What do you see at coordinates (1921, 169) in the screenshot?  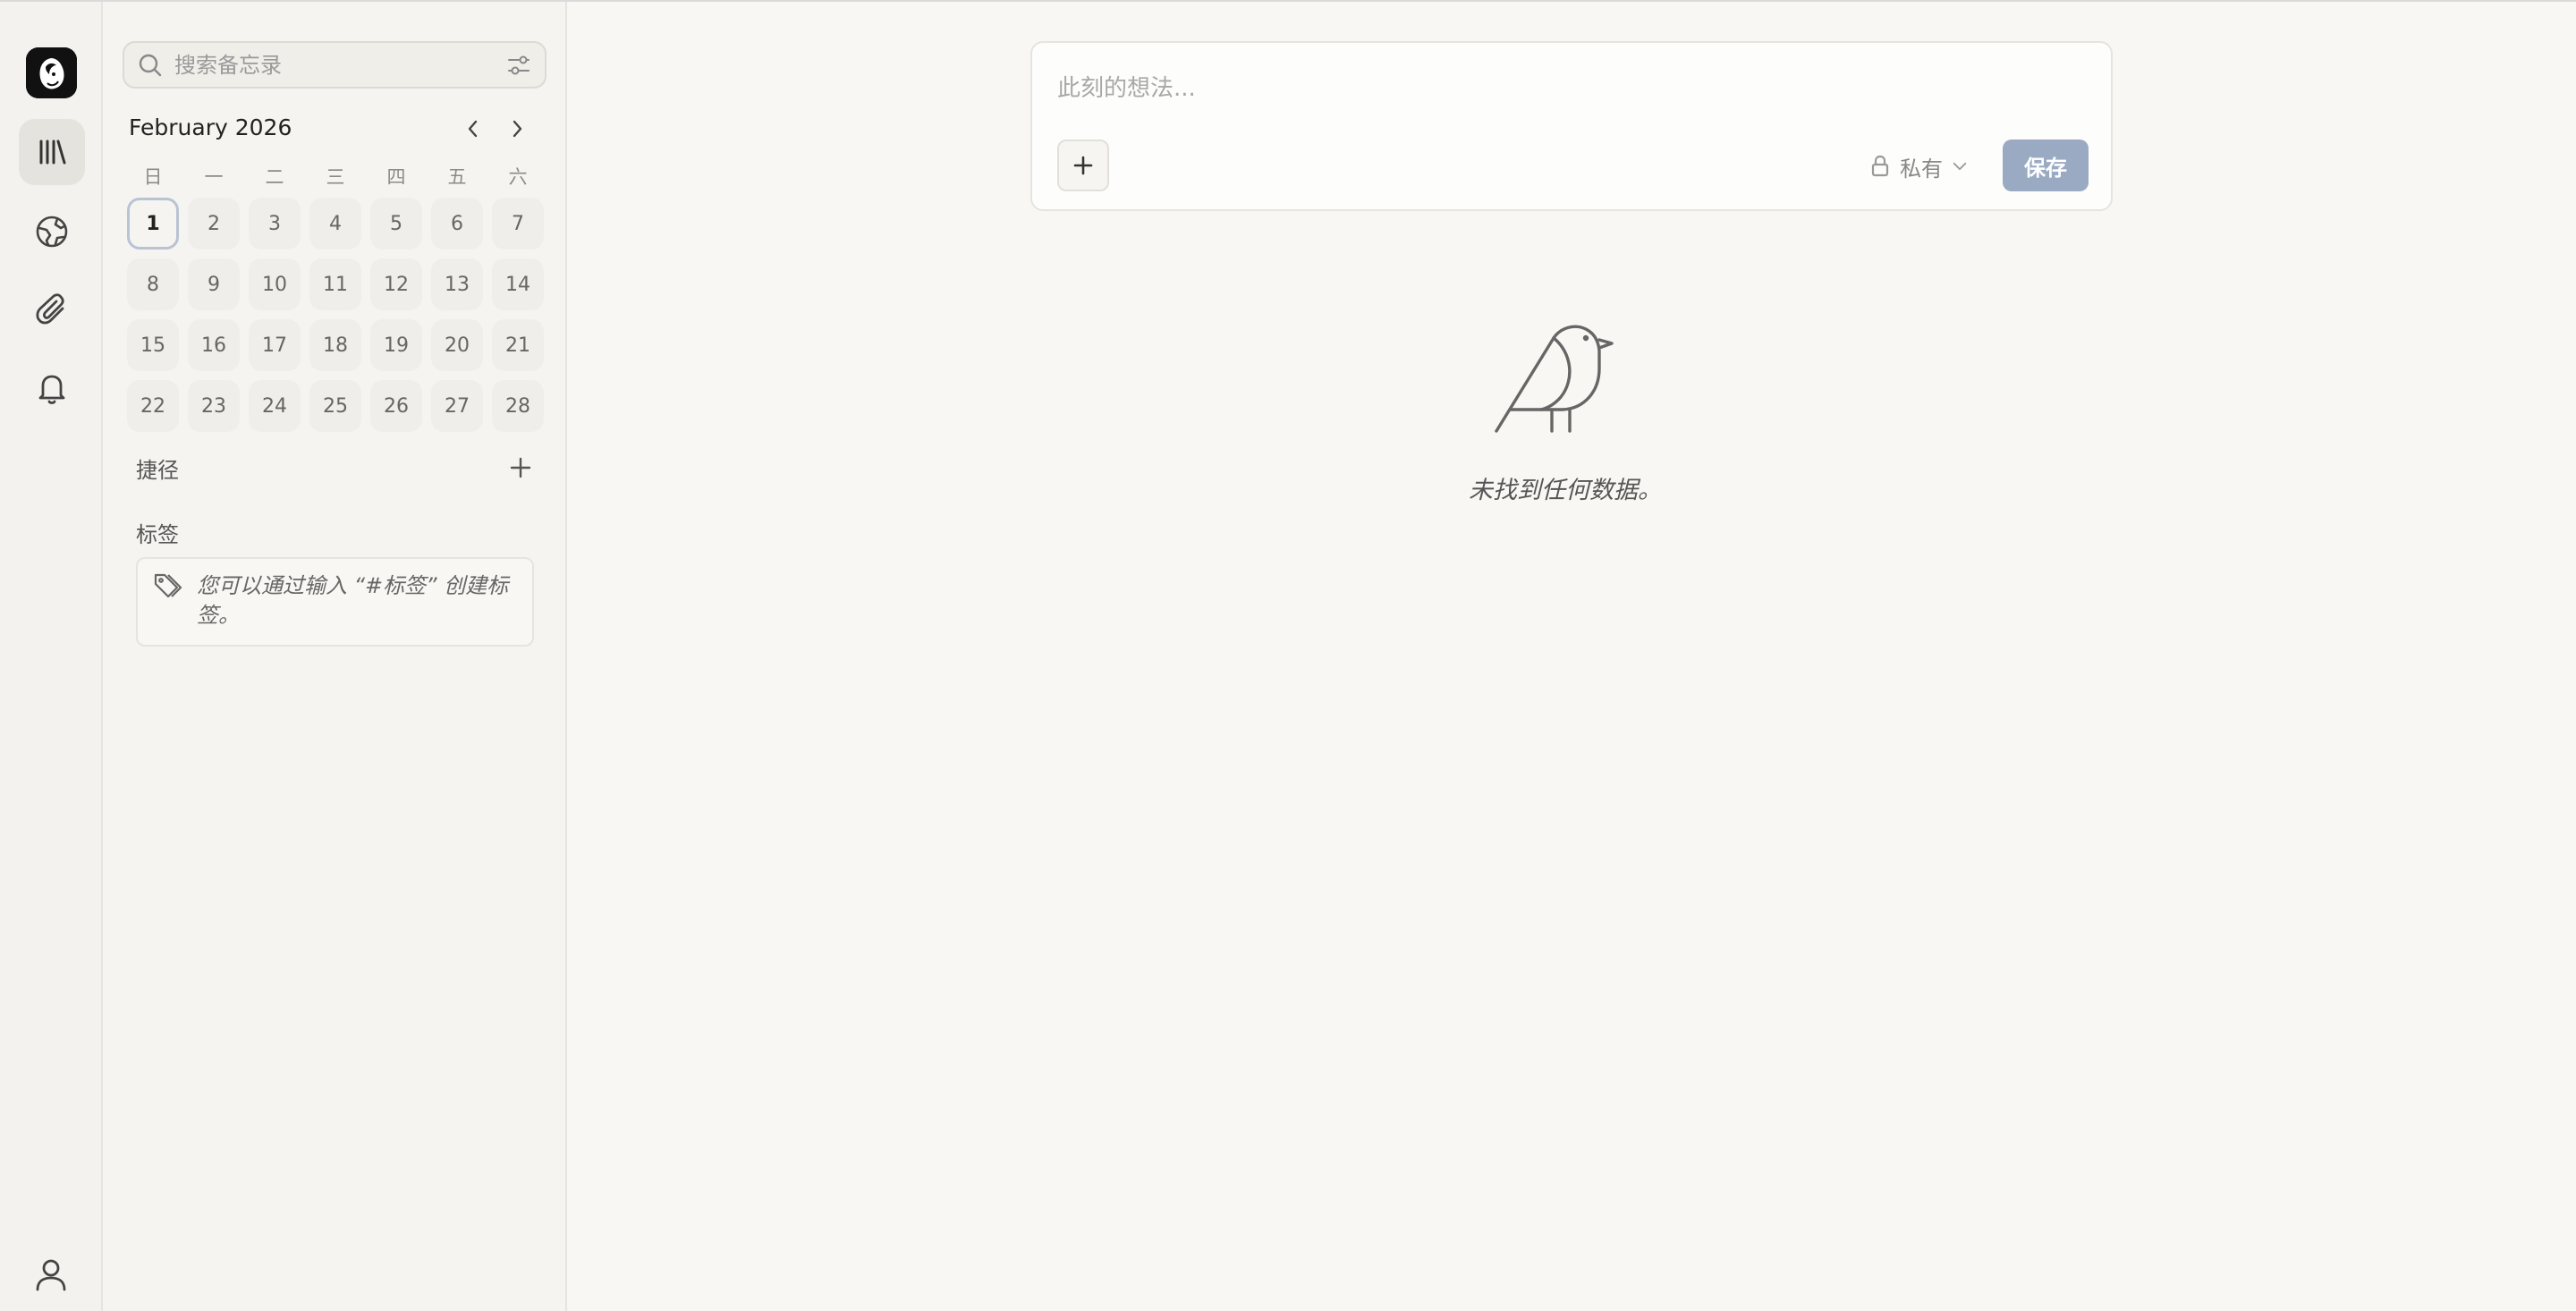 I see `visibility-label: 私有` at bounding box center [1921, 169].